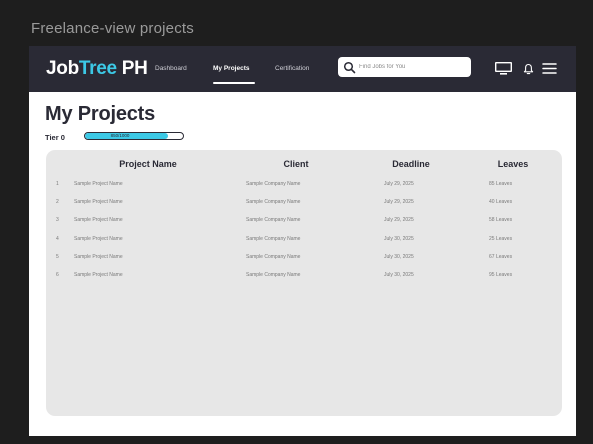 The image size is (593, 444). What do you see at coordinates (413, 67) in the screenshot?
I see `search-input` at bounding box center [413, 67].